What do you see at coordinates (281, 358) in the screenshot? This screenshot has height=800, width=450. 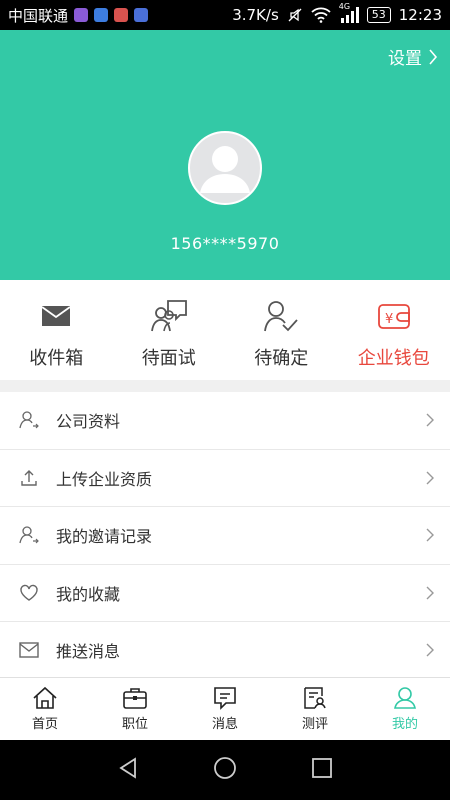 I see `pending-confirm-label: 待确定` at bounding box center [281, 358].